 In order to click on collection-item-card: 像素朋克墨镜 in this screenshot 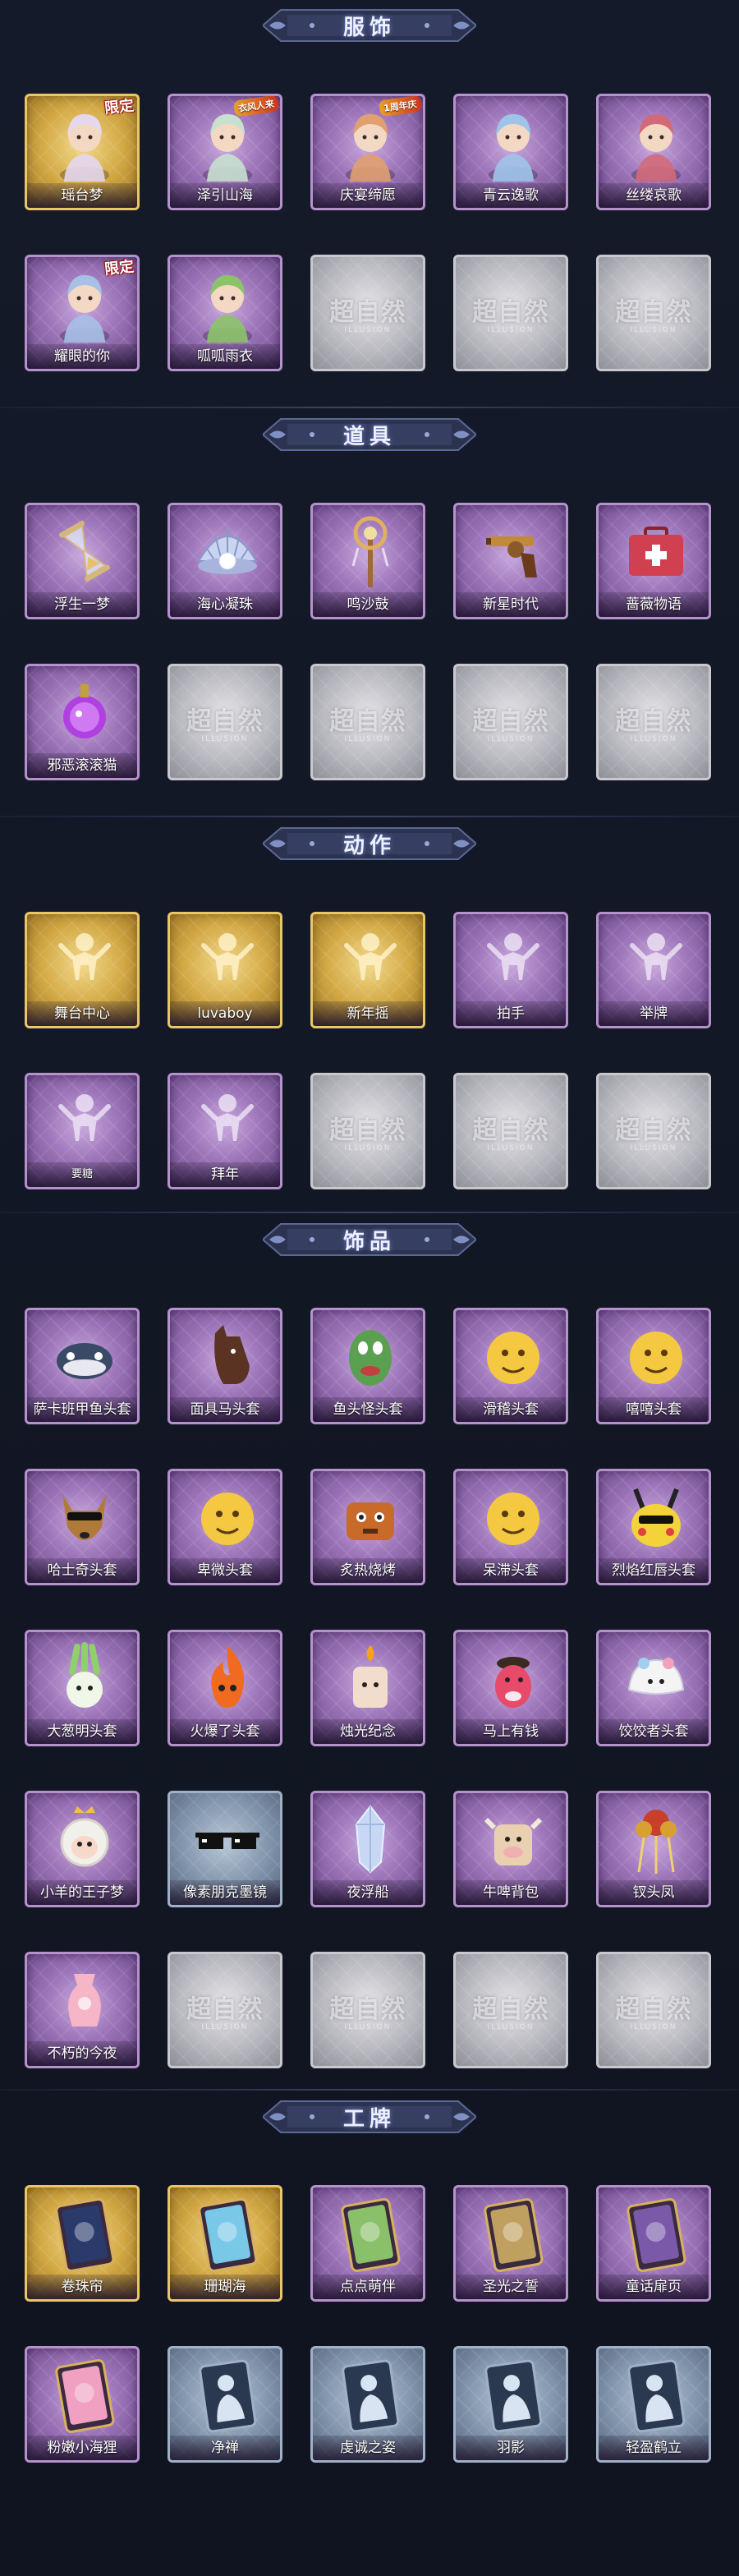, I will do `click(225, 1849)`.